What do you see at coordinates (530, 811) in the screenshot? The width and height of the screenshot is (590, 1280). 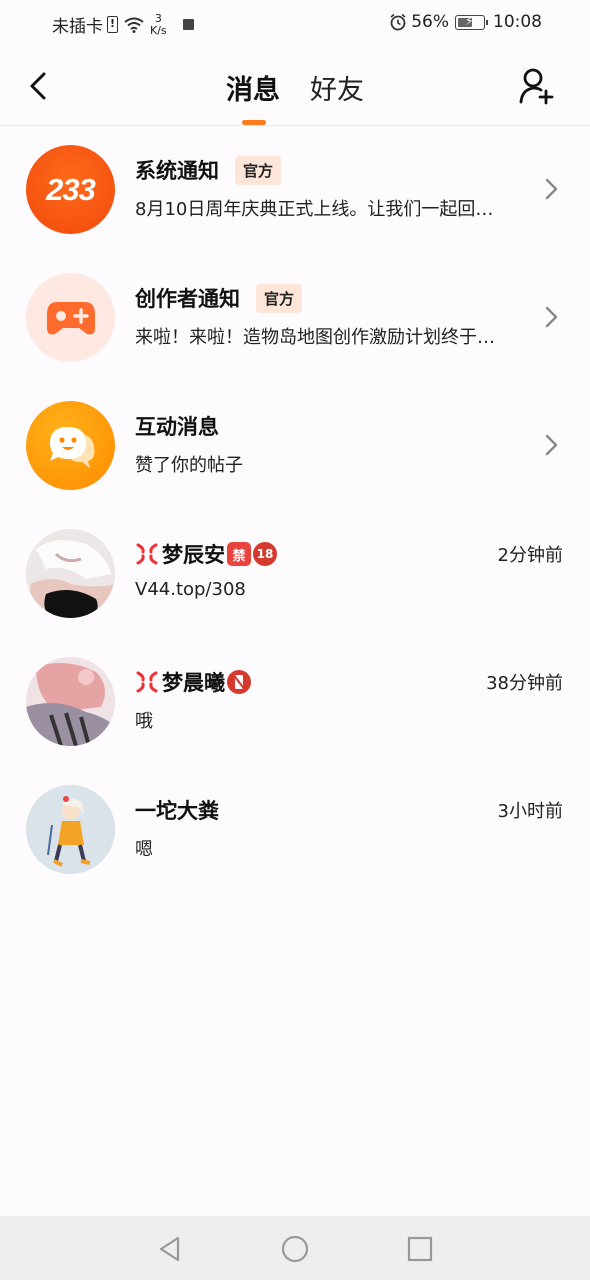 I see `item-time: 3小时前` at bounding box center [530, 811].